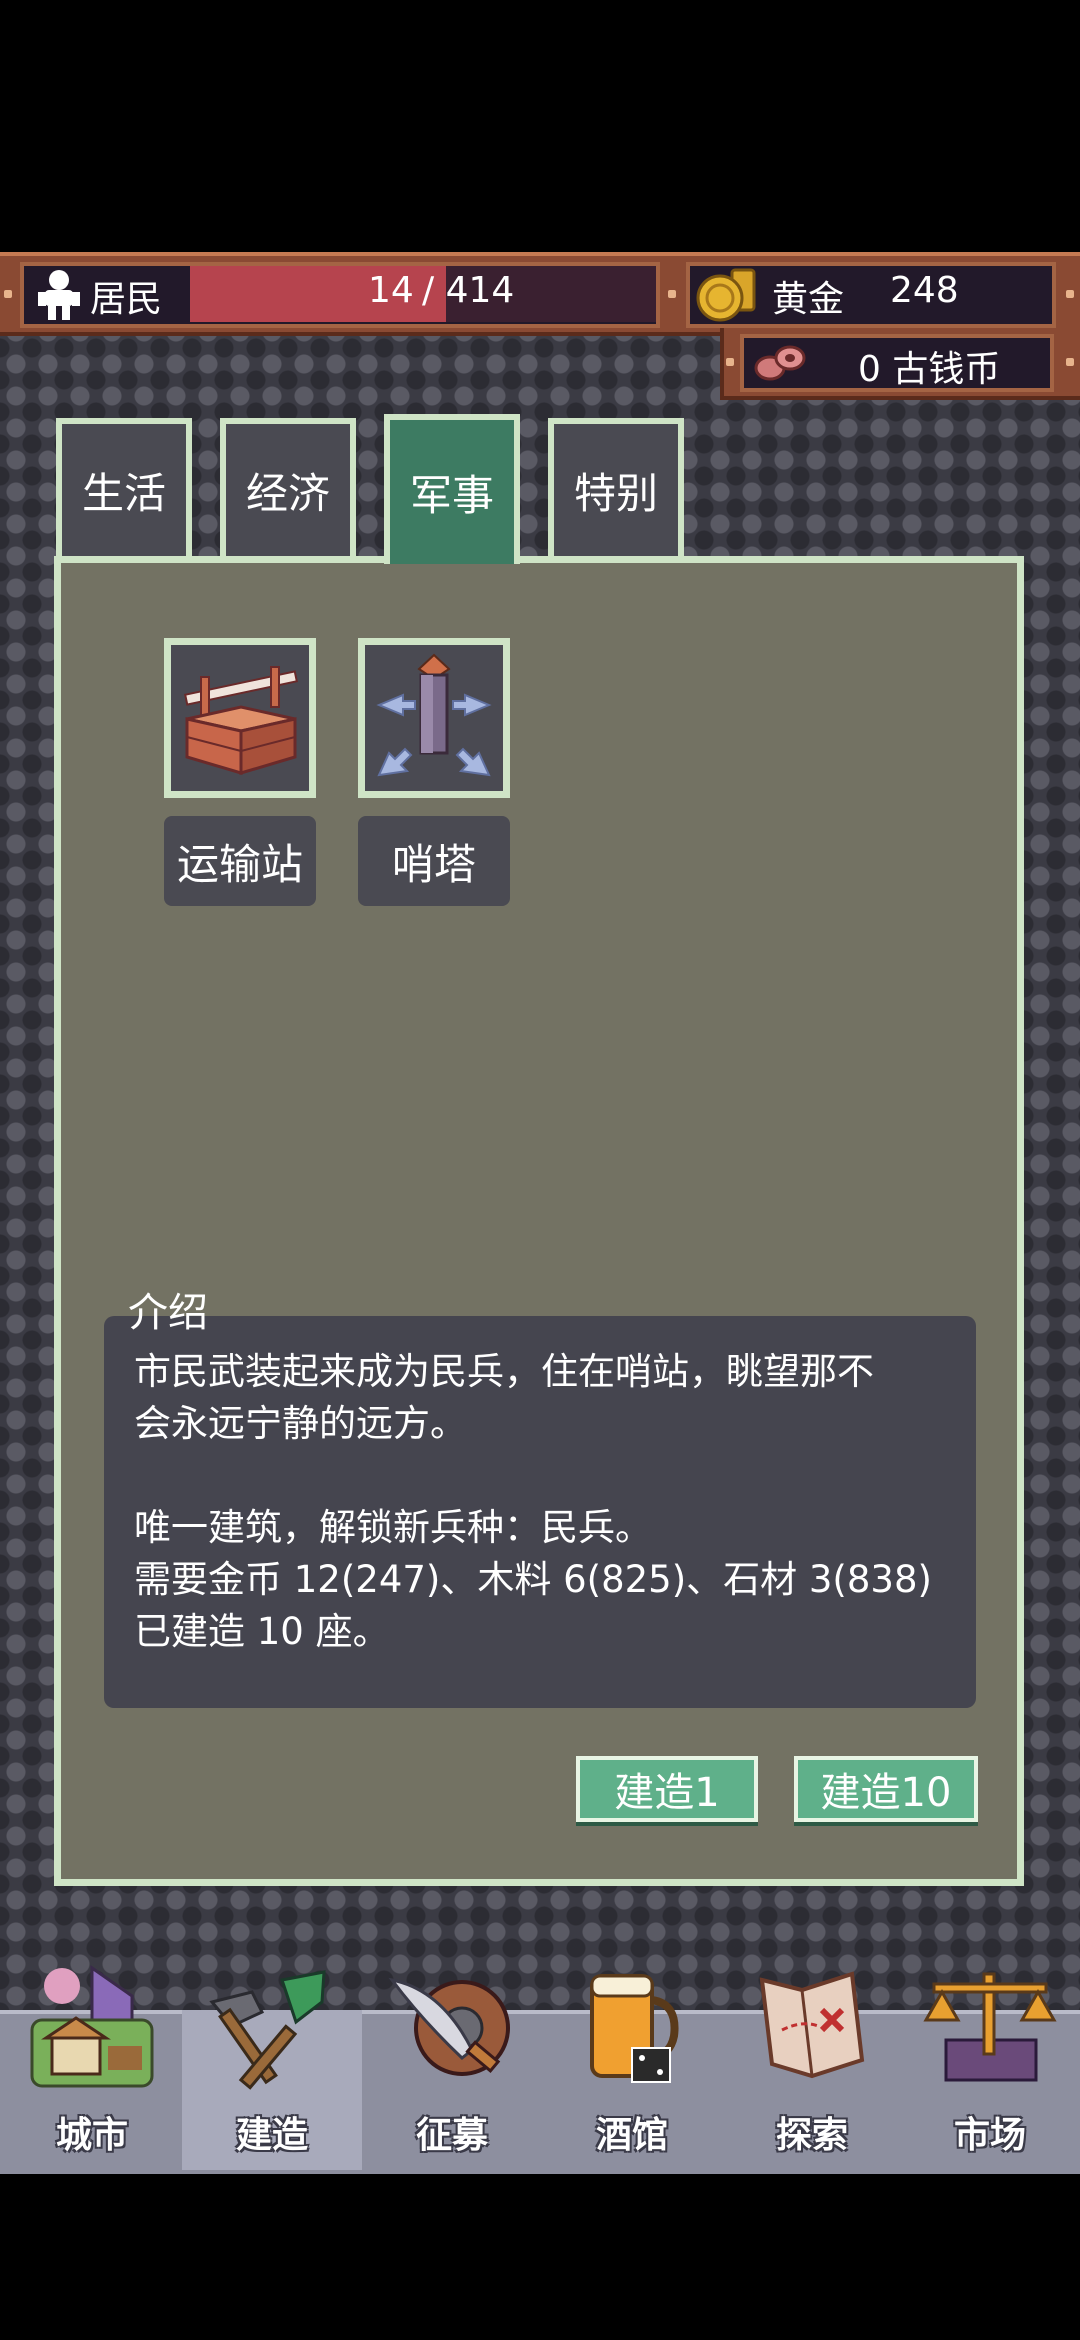 This screenshot has height=2340, width=1080. I want to click on recruit-sword-shield-icon, so click(449, 2026).